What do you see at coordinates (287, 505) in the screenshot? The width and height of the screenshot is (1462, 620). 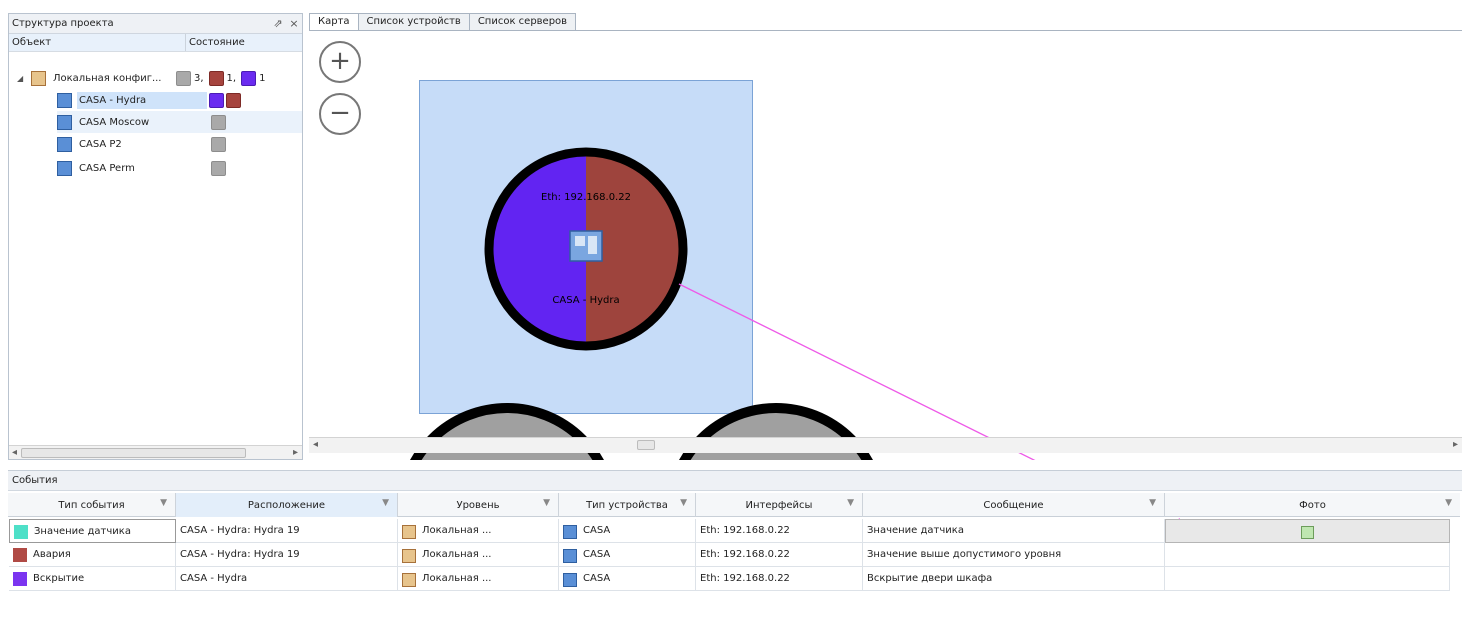 I see `column-location: Расположение ▼` at bounding box center [287, 505].